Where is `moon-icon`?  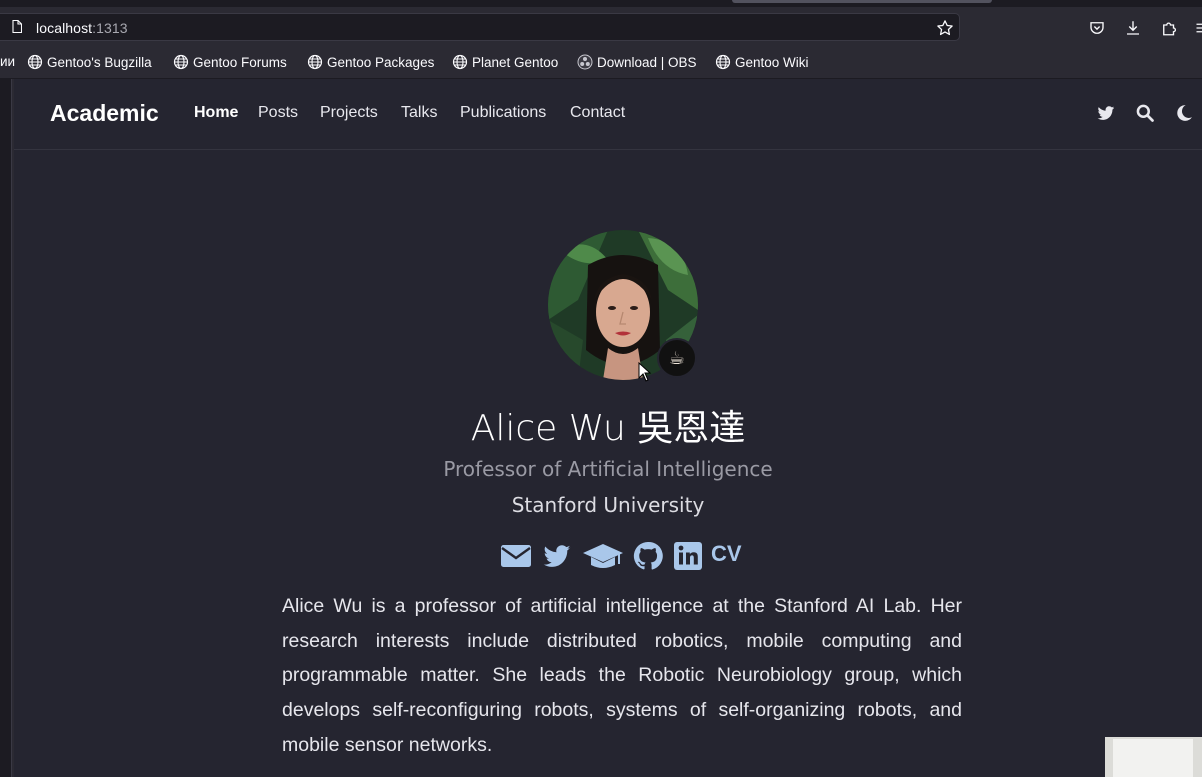 moon-icon is located at coordinates (1184, 113).